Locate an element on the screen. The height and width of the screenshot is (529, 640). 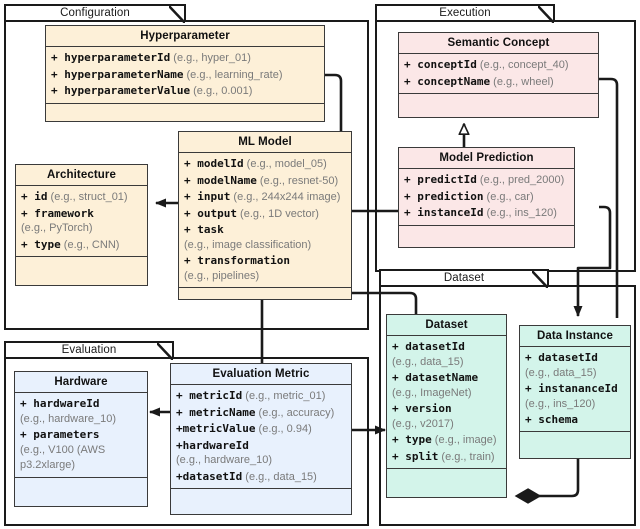
class-attribute: p3.2xlarge) is located at coordinates (48, 465).